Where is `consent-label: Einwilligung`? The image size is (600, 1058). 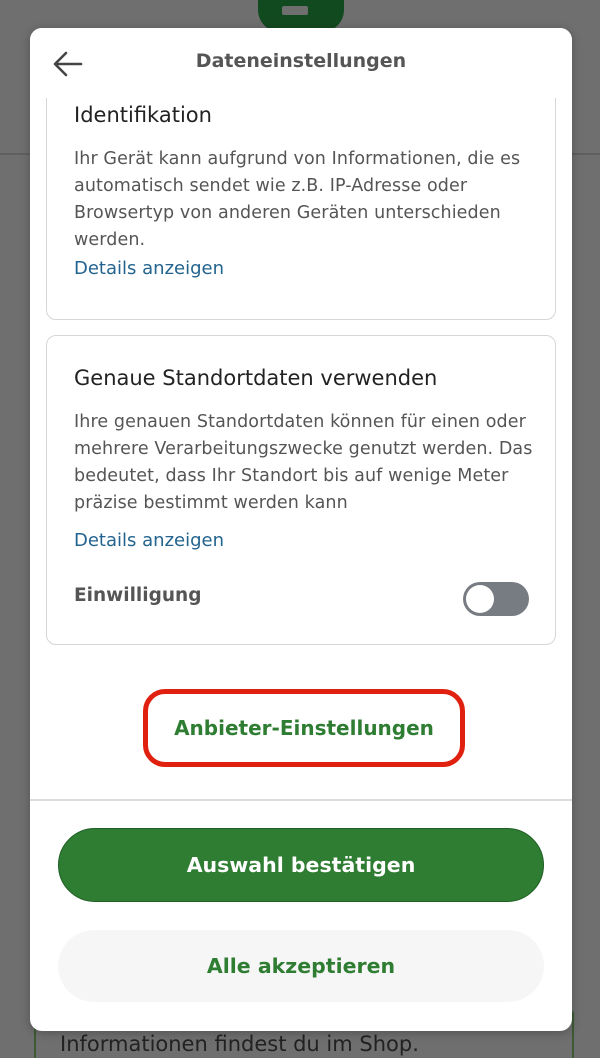
consent-label: Einwilligung is located at coordinates (138, 595).